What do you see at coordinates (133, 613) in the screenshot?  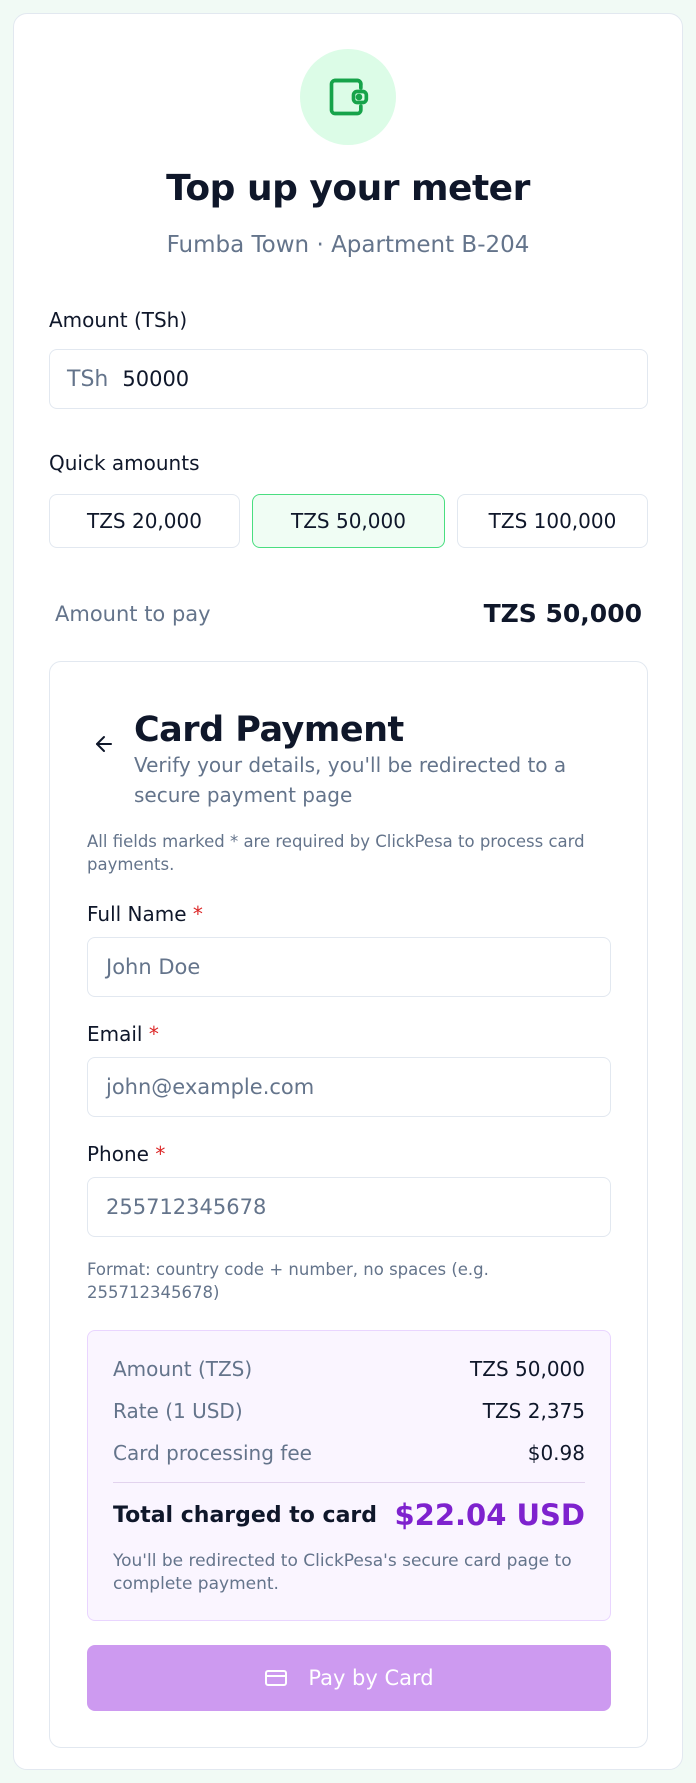 I see `amount-to-pay-label: Amount to pay` at bounding box center [133, 613].